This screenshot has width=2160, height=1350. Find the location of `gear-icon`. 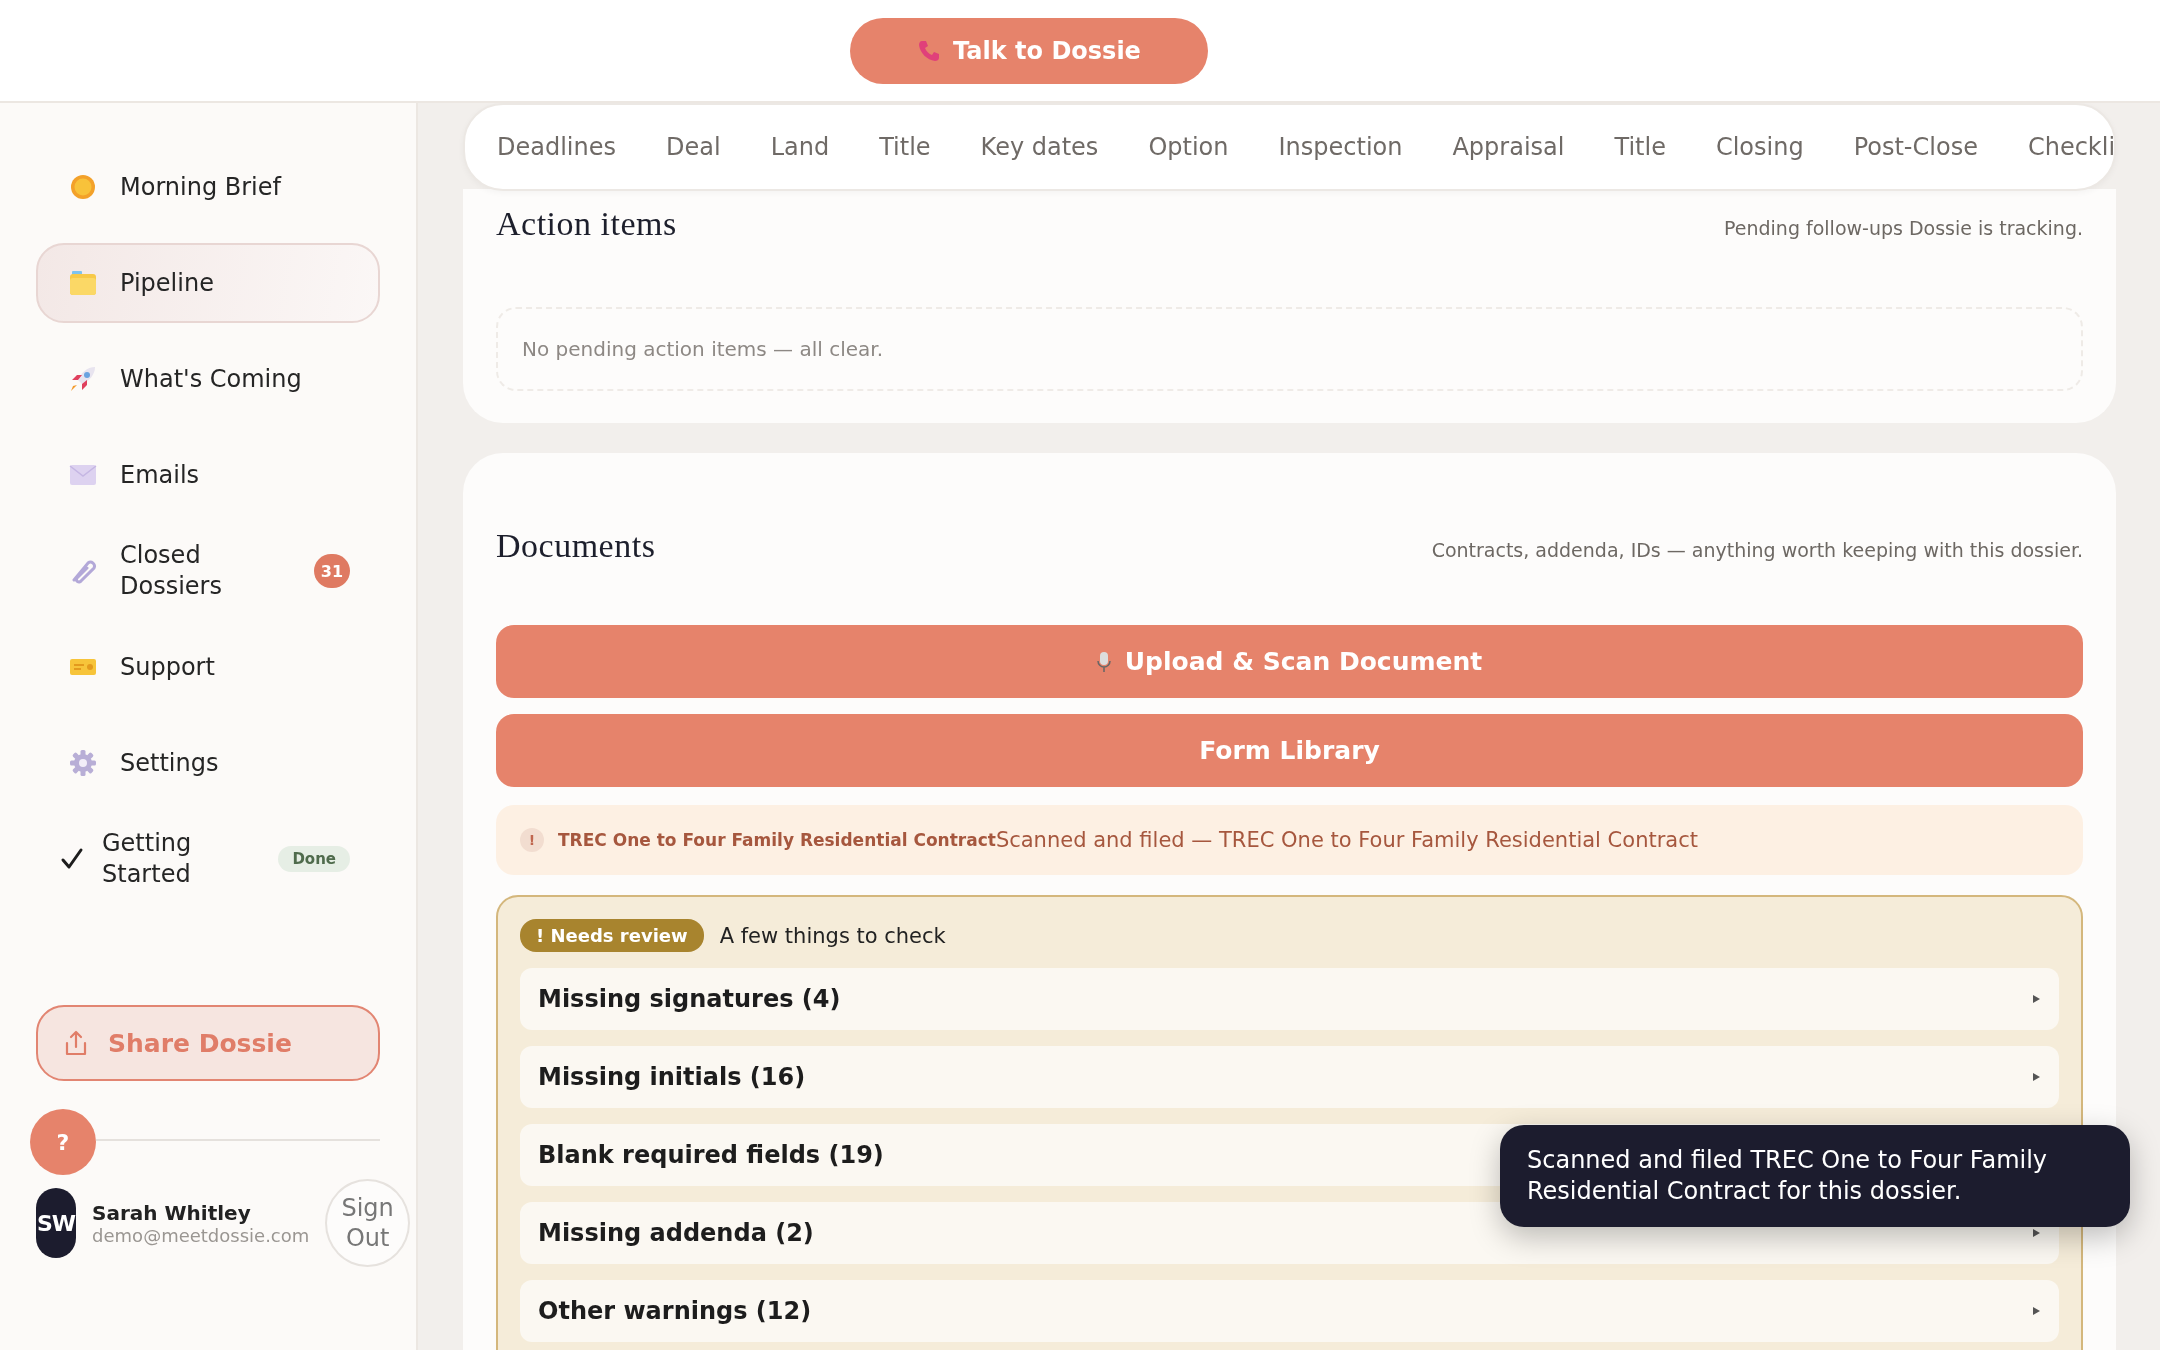

gear-icon is located at coordinates (83, 763).